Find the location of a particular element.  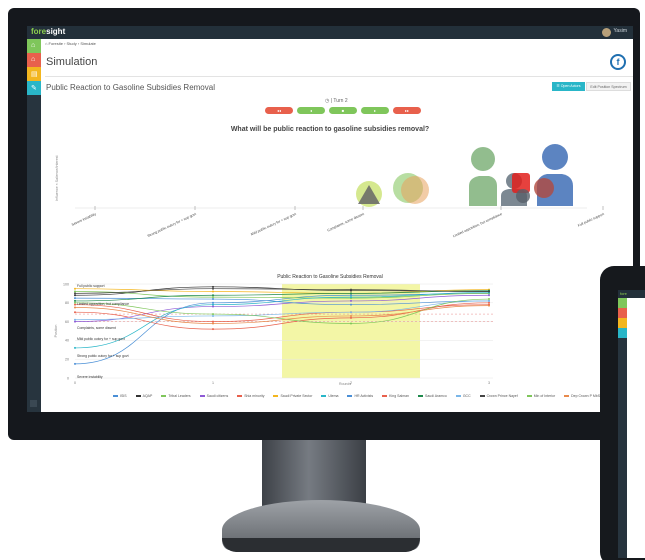

legend-label: Saudi citizens is located at coordinates (217, 396).